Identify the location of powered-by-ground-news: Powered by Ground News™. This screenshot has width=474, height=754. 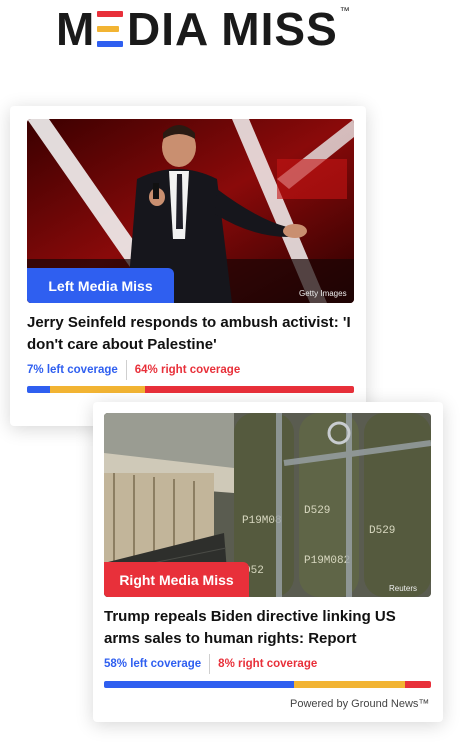
(359, 704).